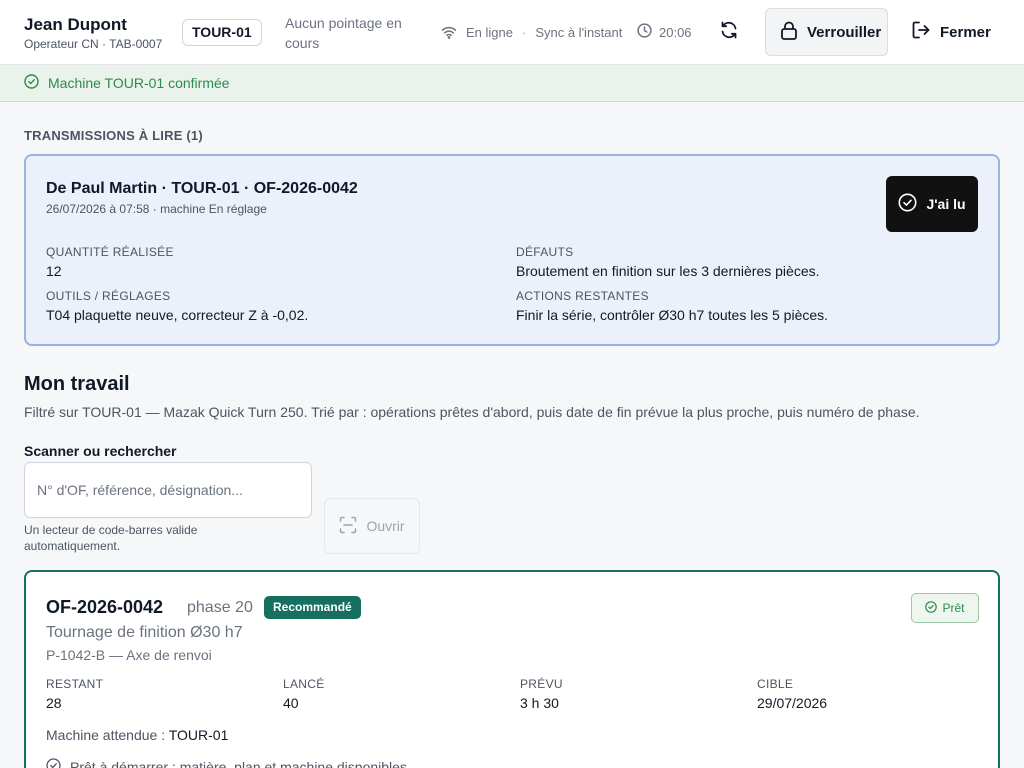  What do you see at coordinates (304, 684) in the screenshot?
I see `launched-label: Lancé` at bounding box center [304, 684].